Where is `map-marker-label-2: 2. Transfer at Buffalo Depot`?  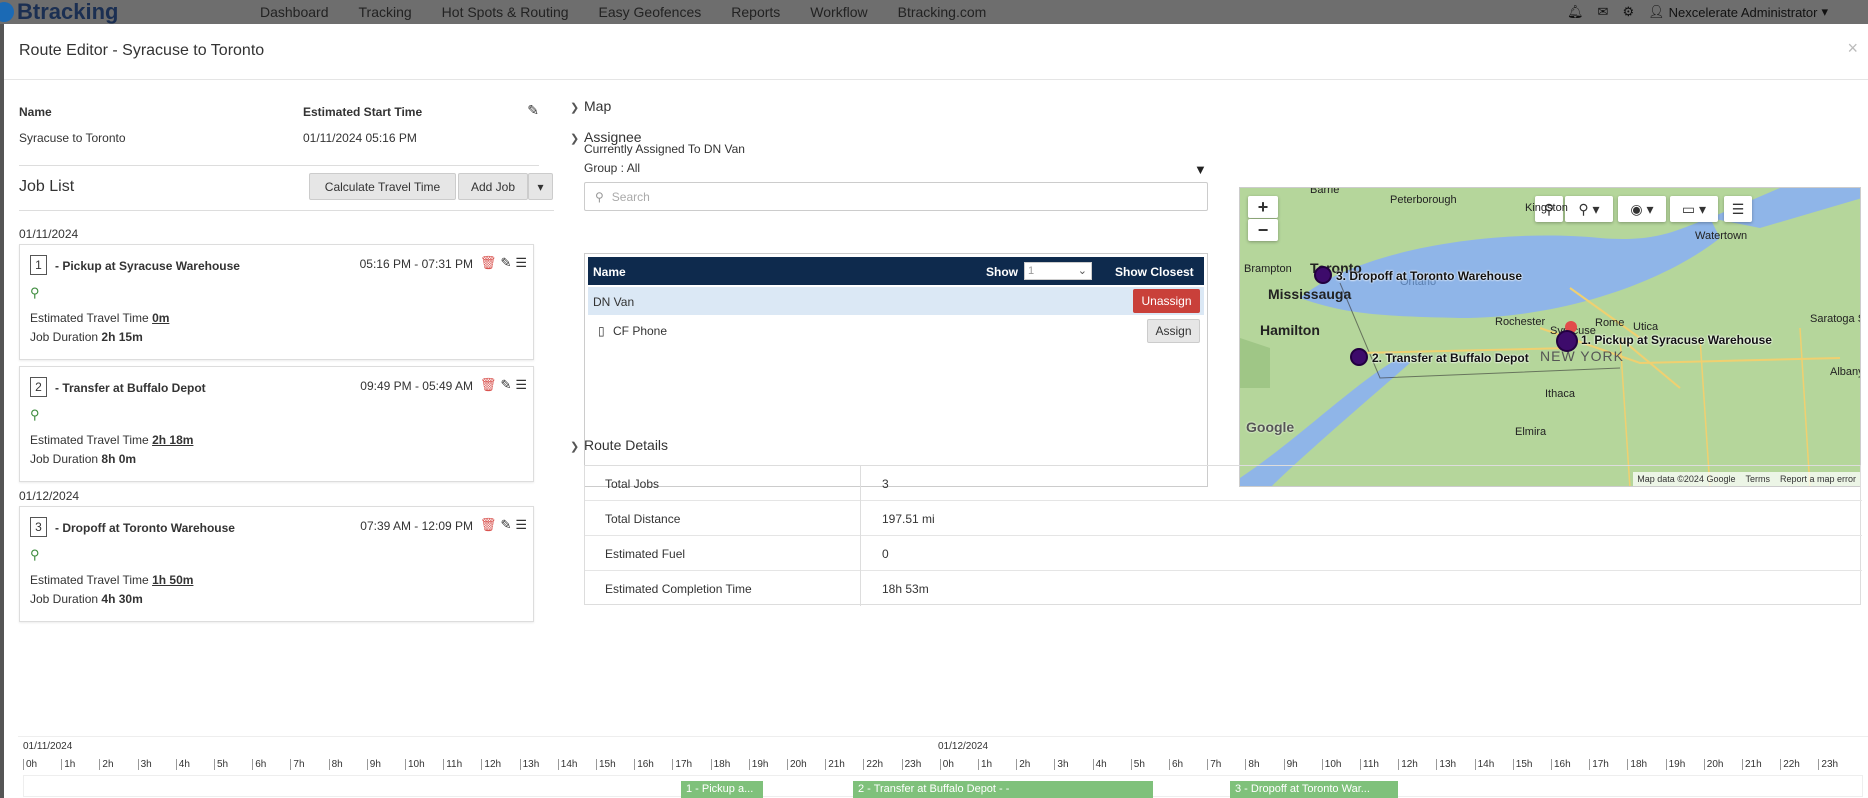 map-marker-label-2: 2. Transfer at Buffalo Depot is located at coordinates (1450, 358).